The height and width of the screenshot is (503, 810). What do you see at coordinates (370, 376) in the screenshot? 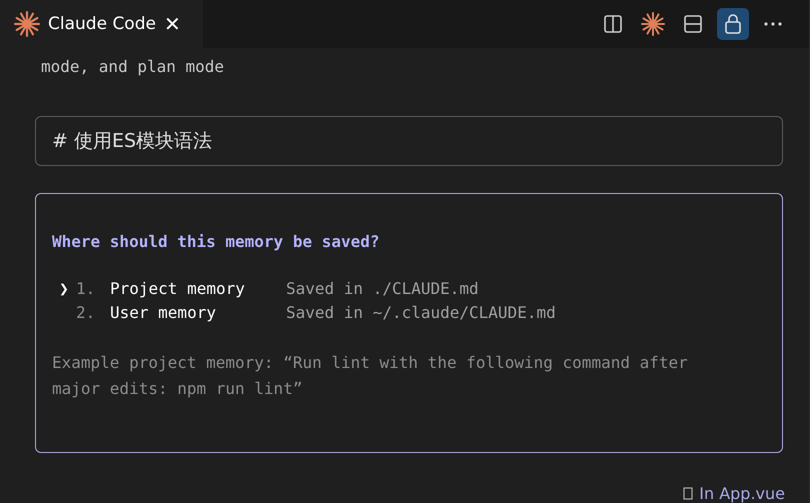
I see `example-text: Example project memory: “Run lint with the following command after major edits: npm run lint”` at bounding box center [370, 376].